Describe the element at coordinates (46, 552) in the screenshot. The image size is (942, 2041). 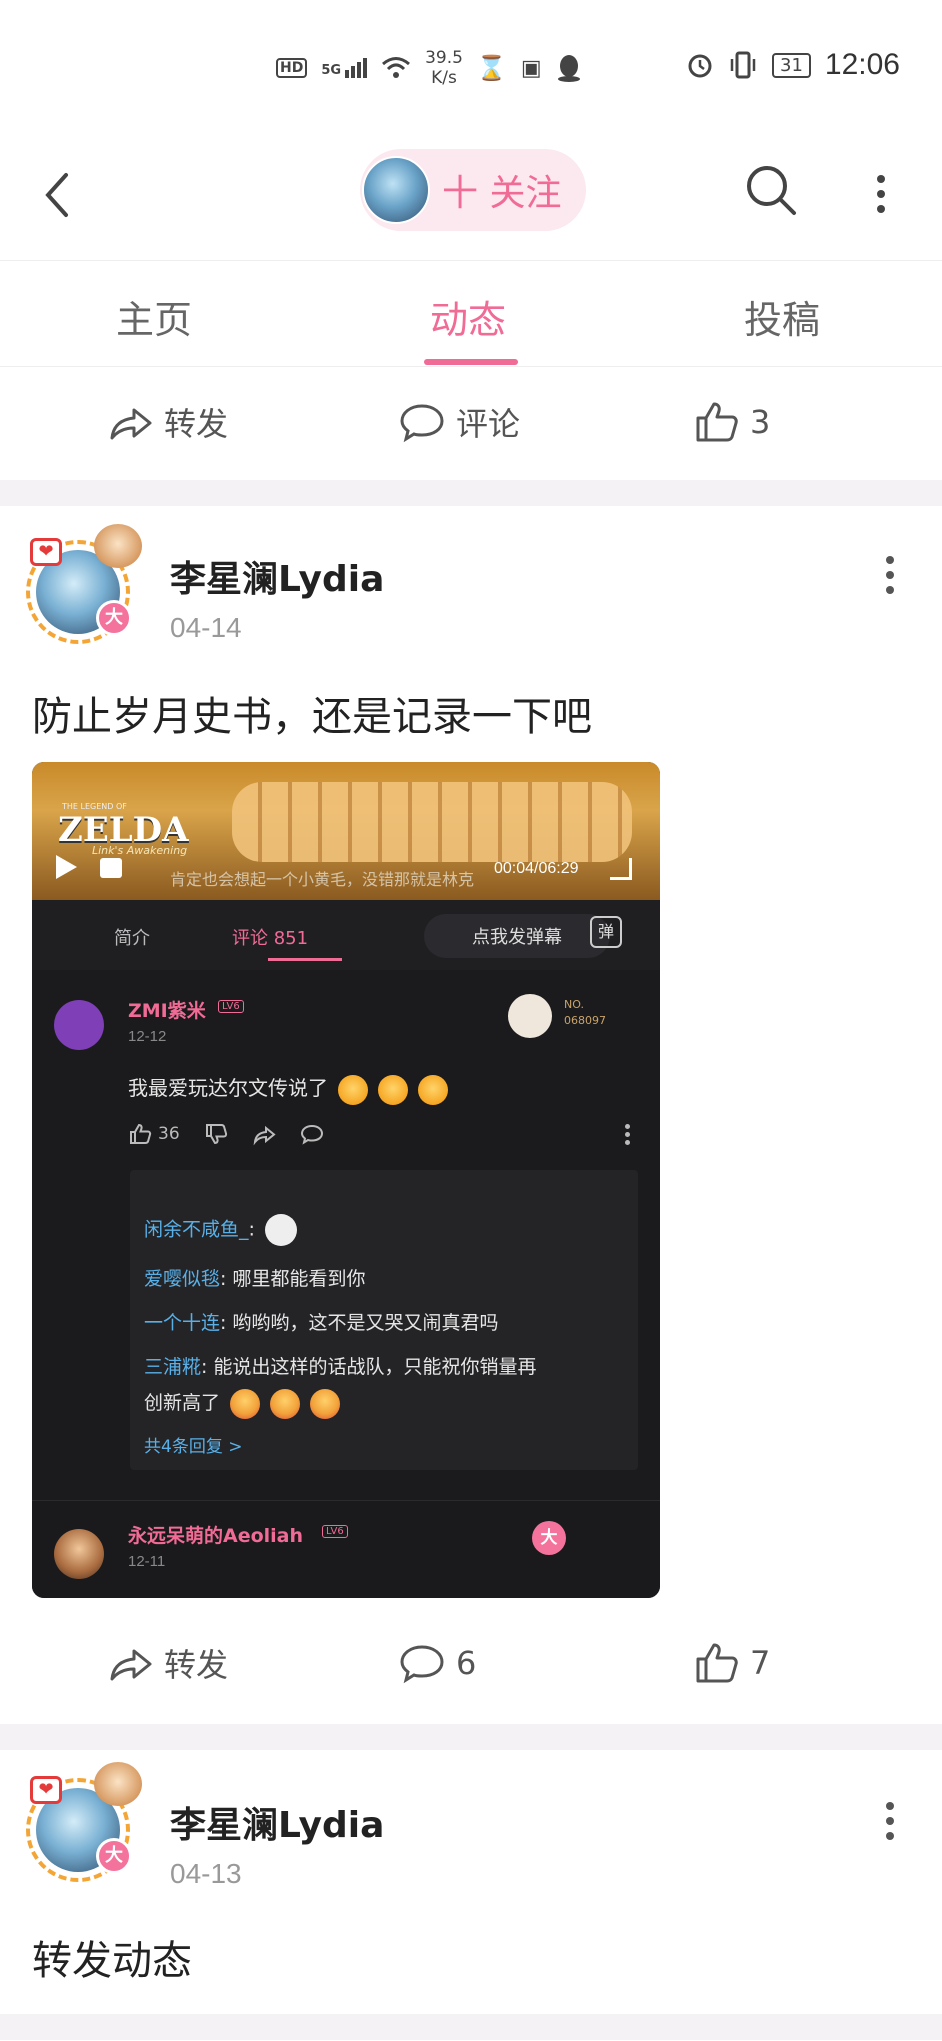
I see `heart-badge-icon: ❤` at that location.